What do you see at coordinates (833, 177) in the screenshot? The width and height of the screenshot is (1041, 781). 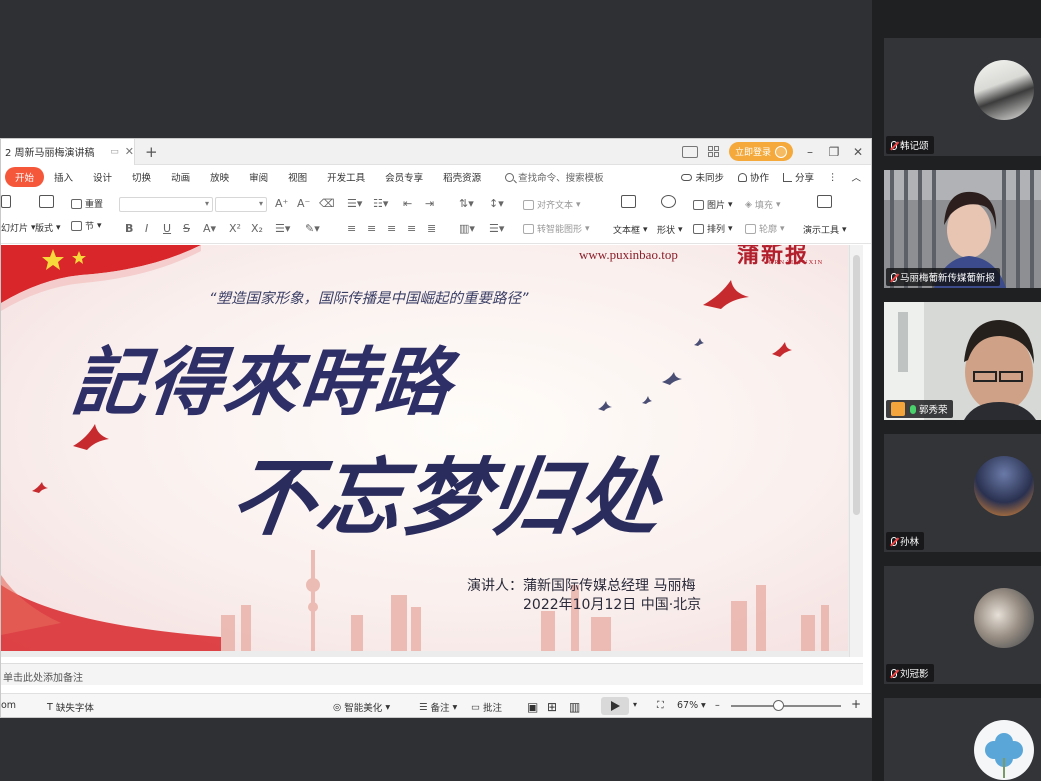 I see `more-icon: ⋮` at bounding box center [833, 177].